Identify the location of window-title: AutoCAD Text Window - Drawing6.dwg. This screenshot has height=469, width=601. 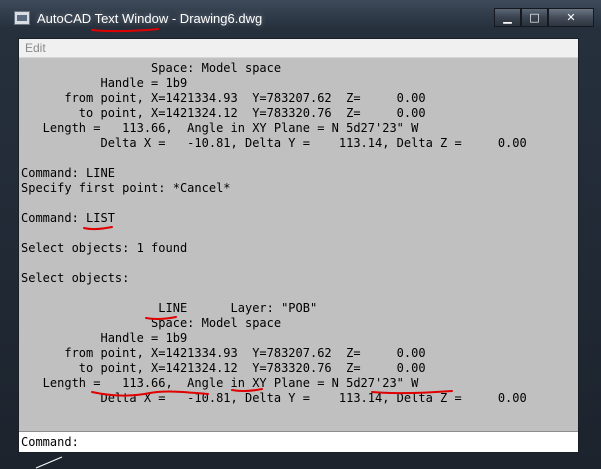
(150, 18).